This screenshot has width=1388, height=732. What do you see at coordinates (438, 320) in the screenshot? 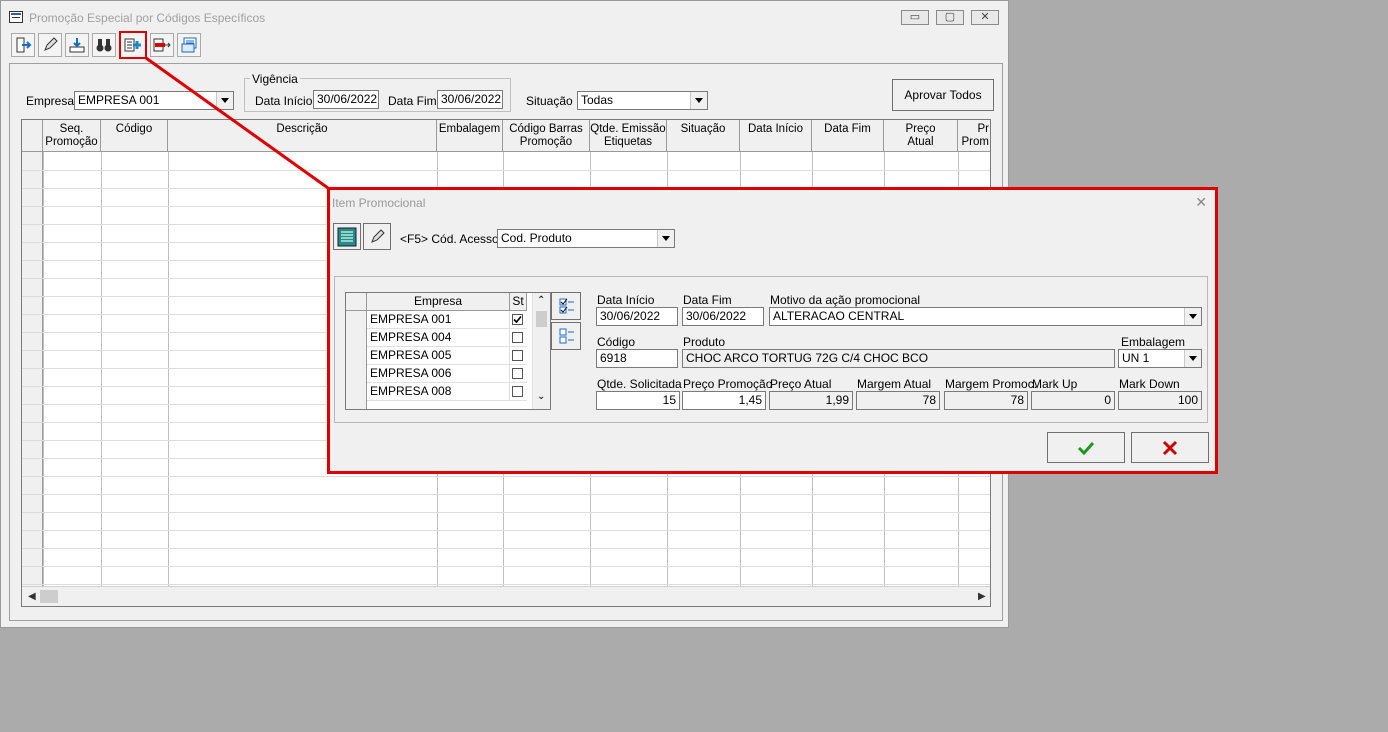
I see `empresa-row-name: EMPRESA 001` at bounding box center [438, 320].